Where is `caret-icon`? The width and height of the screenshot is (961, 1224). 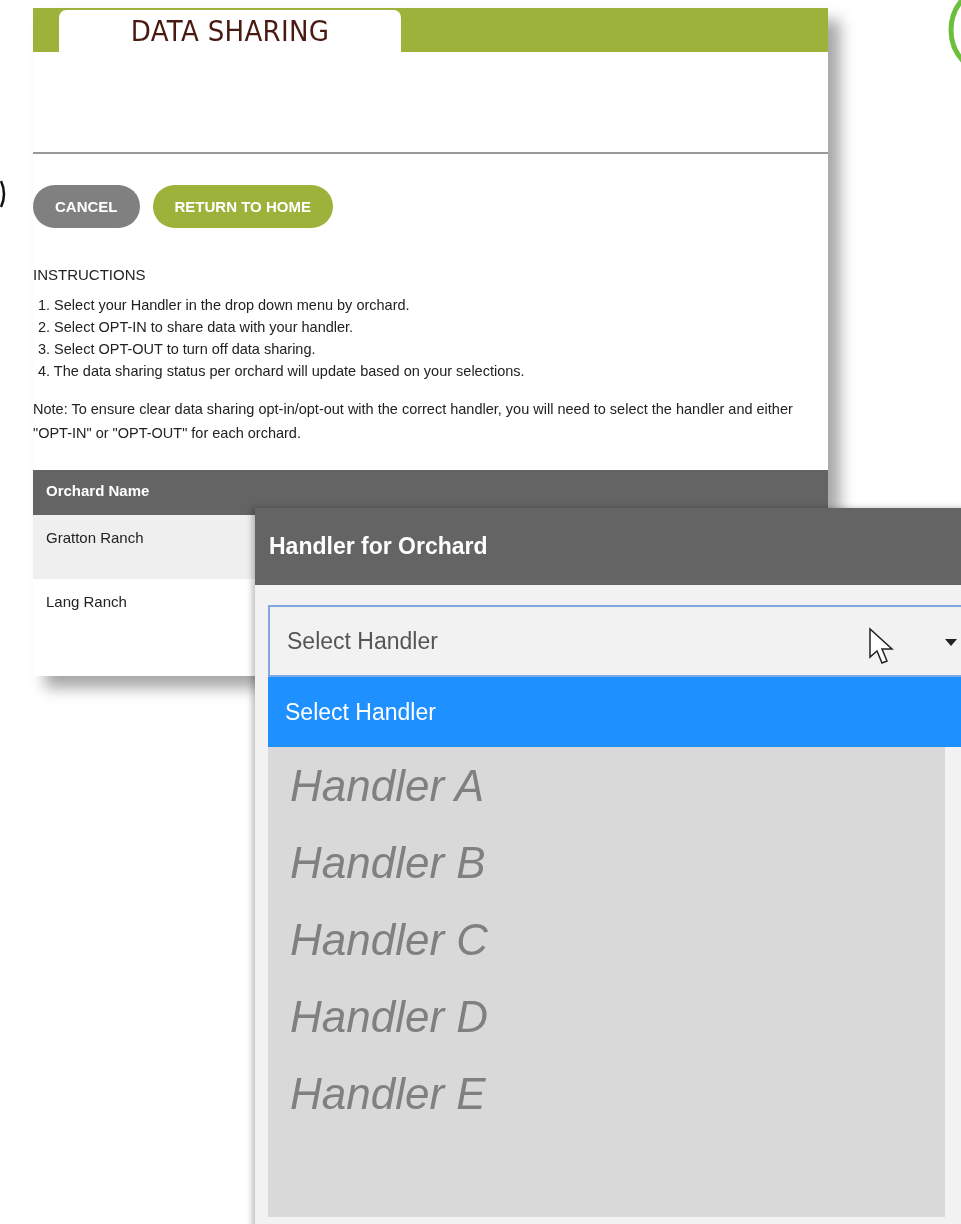
caret-icon is located at coordinates (951, 642).